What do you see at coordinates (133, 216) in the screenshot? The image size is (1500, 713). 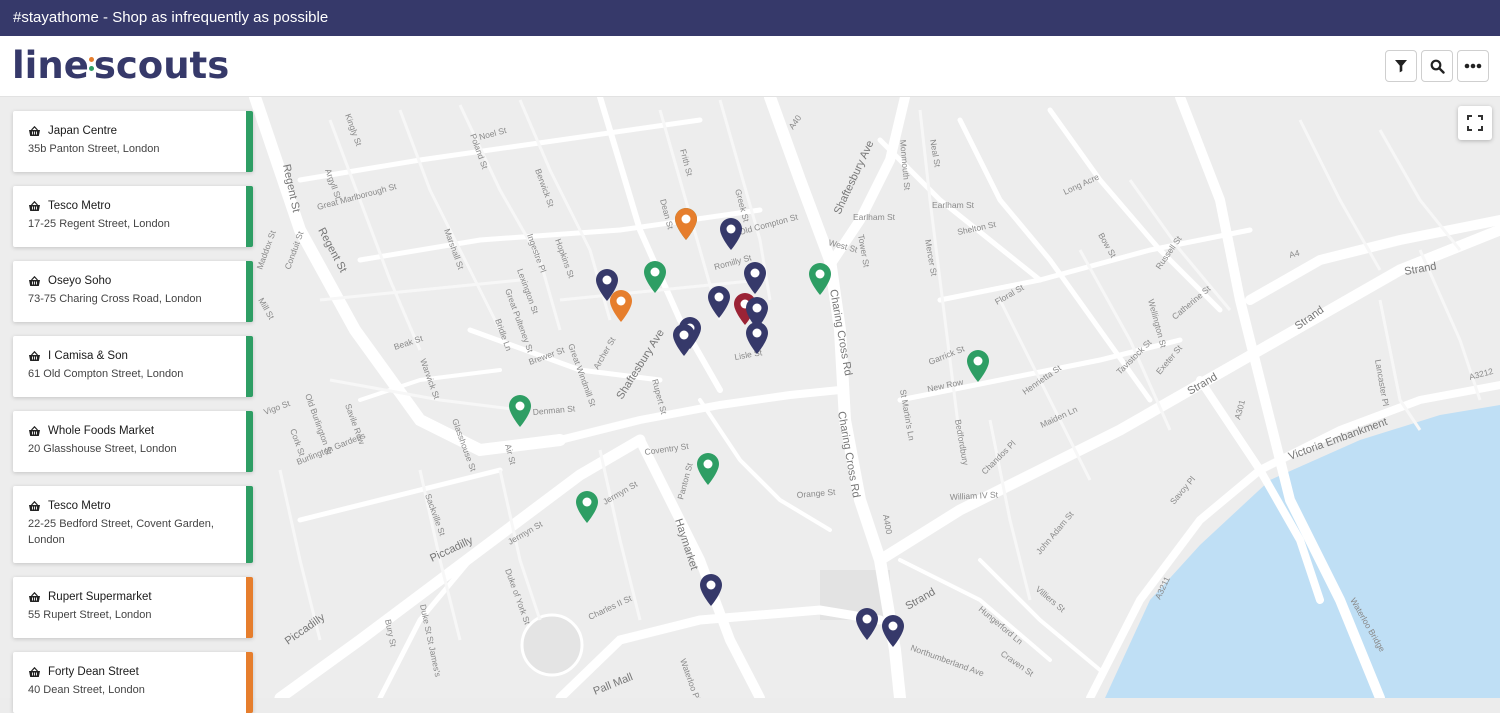 I see `store-card: Tesco Metro 17-25 Regent Street, London` at bounding box center [133, 216].